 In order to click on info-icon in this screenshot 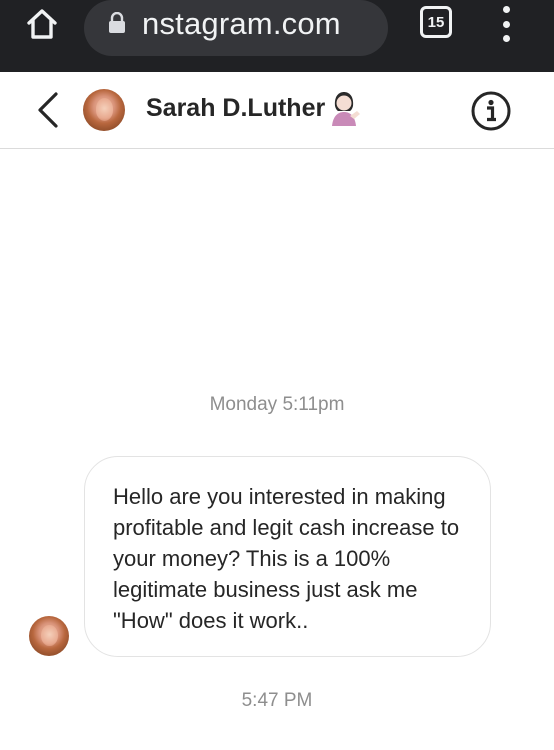, I will do `click(491, 111)`.